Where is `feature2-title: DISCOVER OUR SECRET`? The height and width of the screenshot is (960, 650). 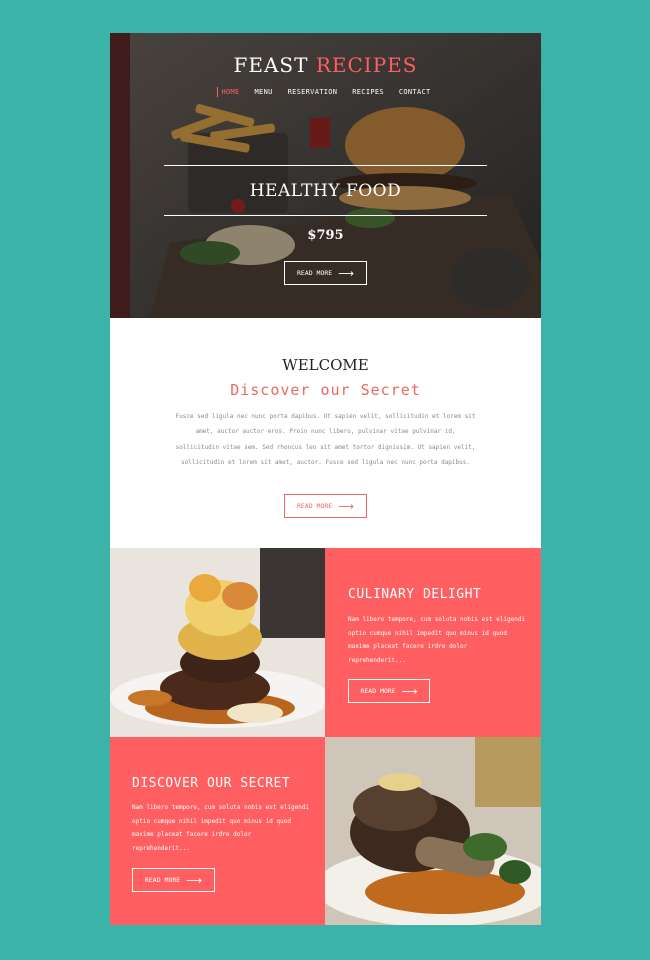 feature2-title: DISCOVER OUR SECRET is located at coordinates (211, 783).